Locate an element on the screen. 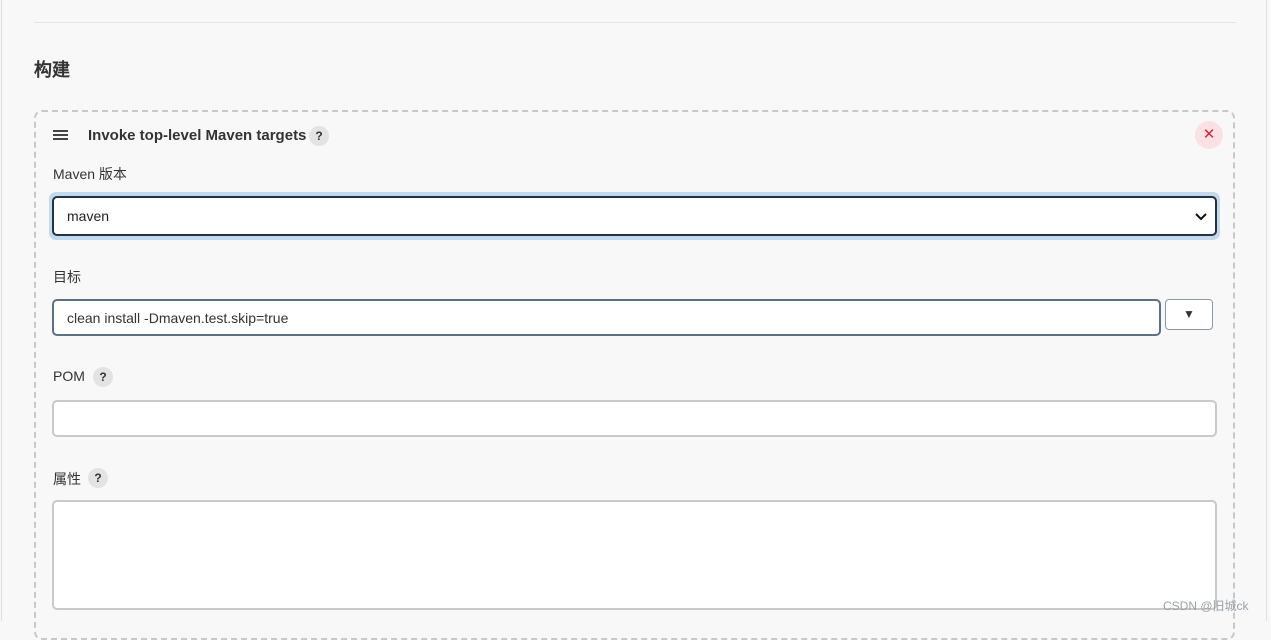 Image resolution: width=1271 pixels, height=640 pixels. chevron-down-icon is located at coordinates (1201, 217).